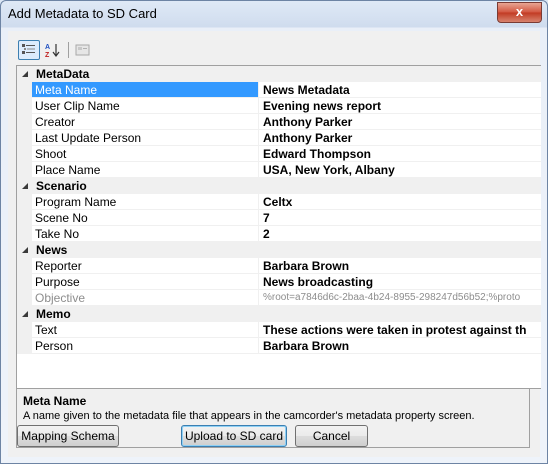 Image resolution: width=548 pixels, height=464 pixels. What do you see at coordinates (82, 13) in the screenshot?
I see `window-title: Add Metadata to SD Card` at bounding box center [82, 13].